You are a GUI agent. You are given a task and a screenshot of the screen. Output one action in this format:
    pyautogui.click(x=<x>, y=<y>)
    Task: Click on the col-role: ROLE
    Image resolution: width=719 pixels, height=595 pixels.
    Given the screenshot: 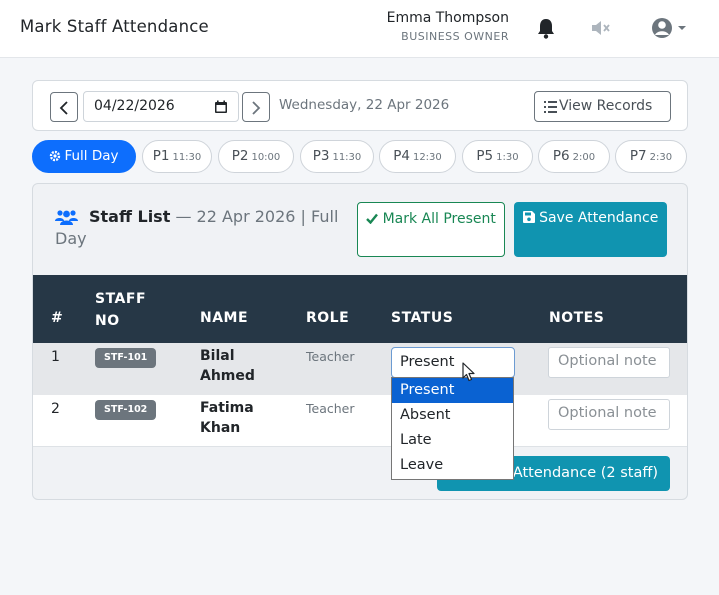 What is the action you would take?
    pyautogui.click(x=328, y=318)
    